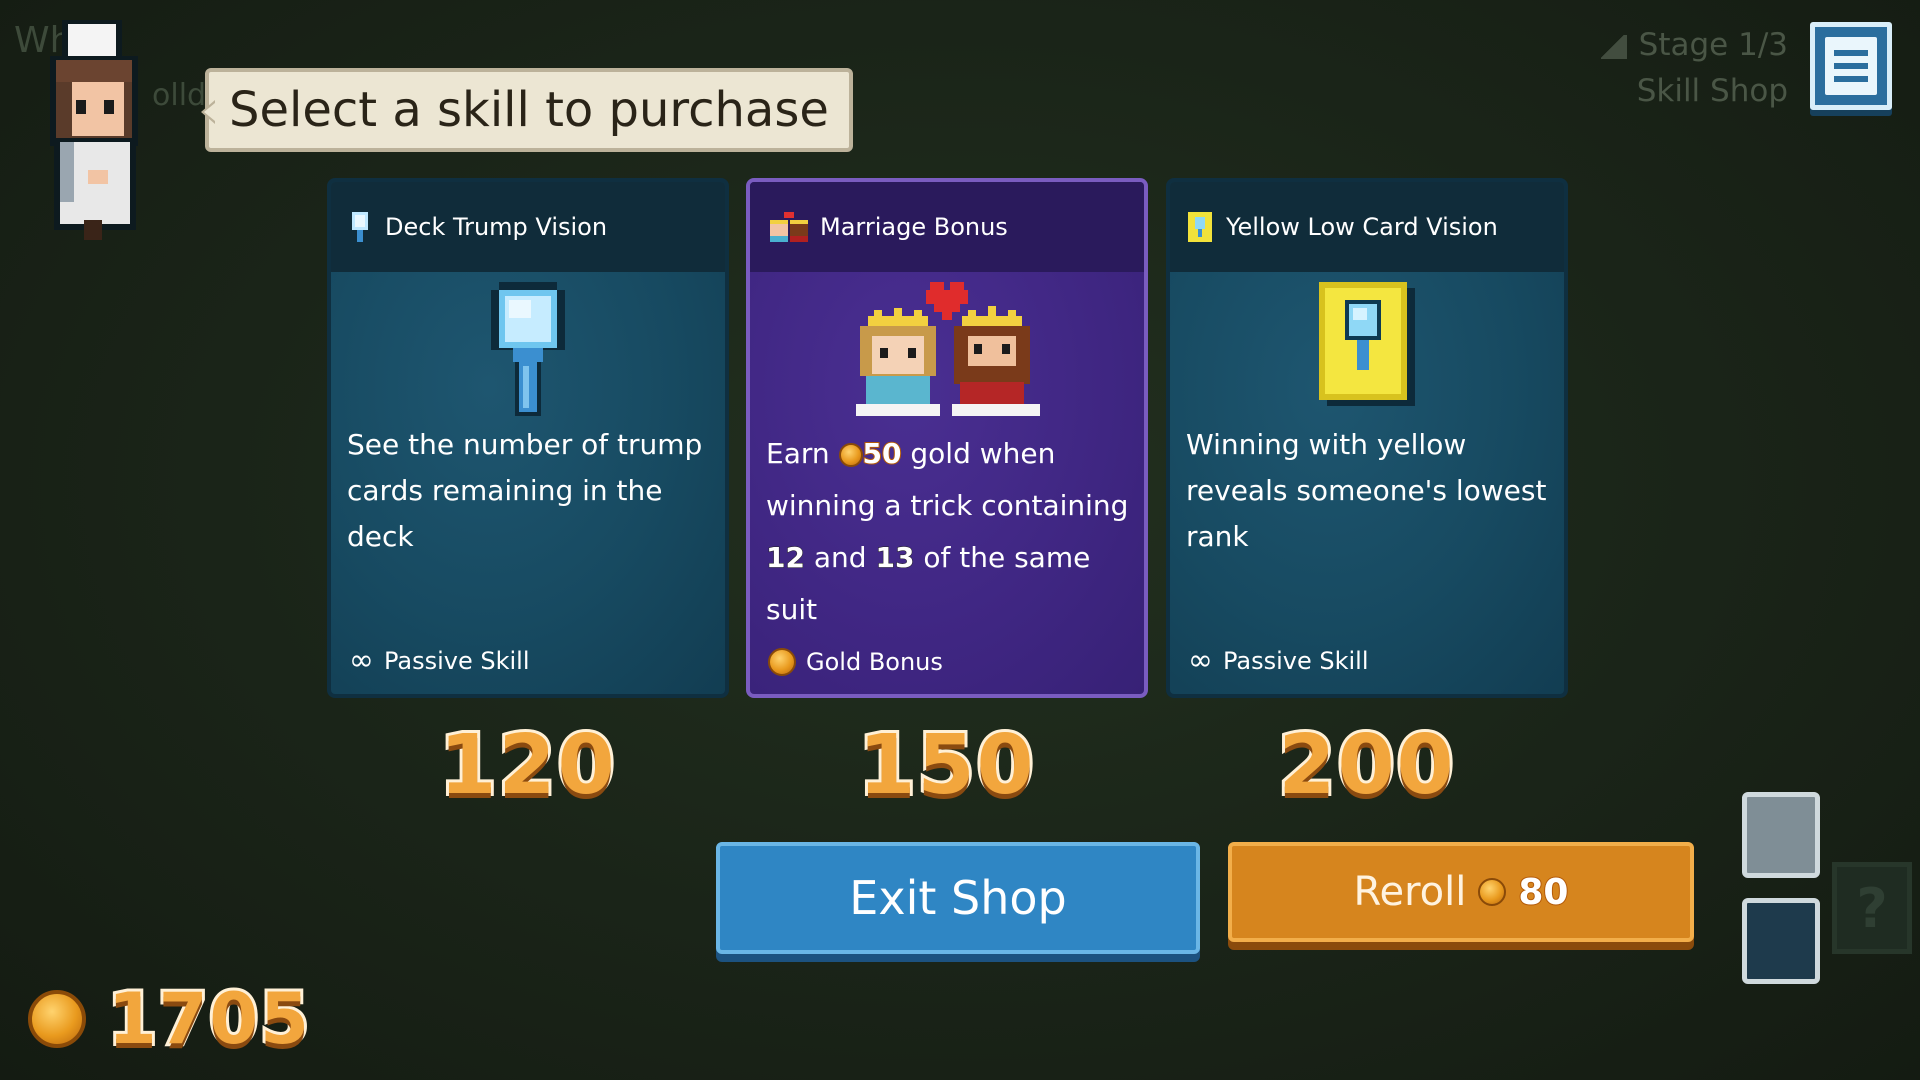  I want to click on reroll-button: Reroll 80, so click(1461, 892).